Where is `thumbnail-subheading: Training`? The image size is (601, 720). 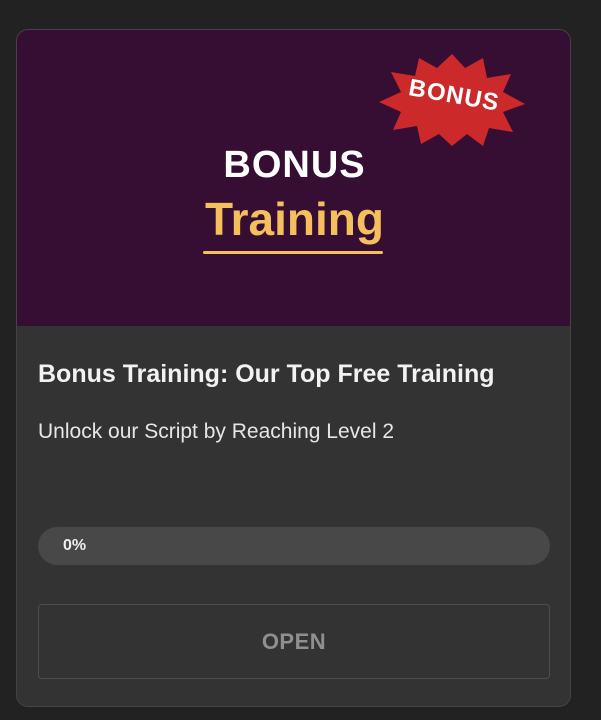 thumbnail-subheading: Training is located at coordinates (294, 219).